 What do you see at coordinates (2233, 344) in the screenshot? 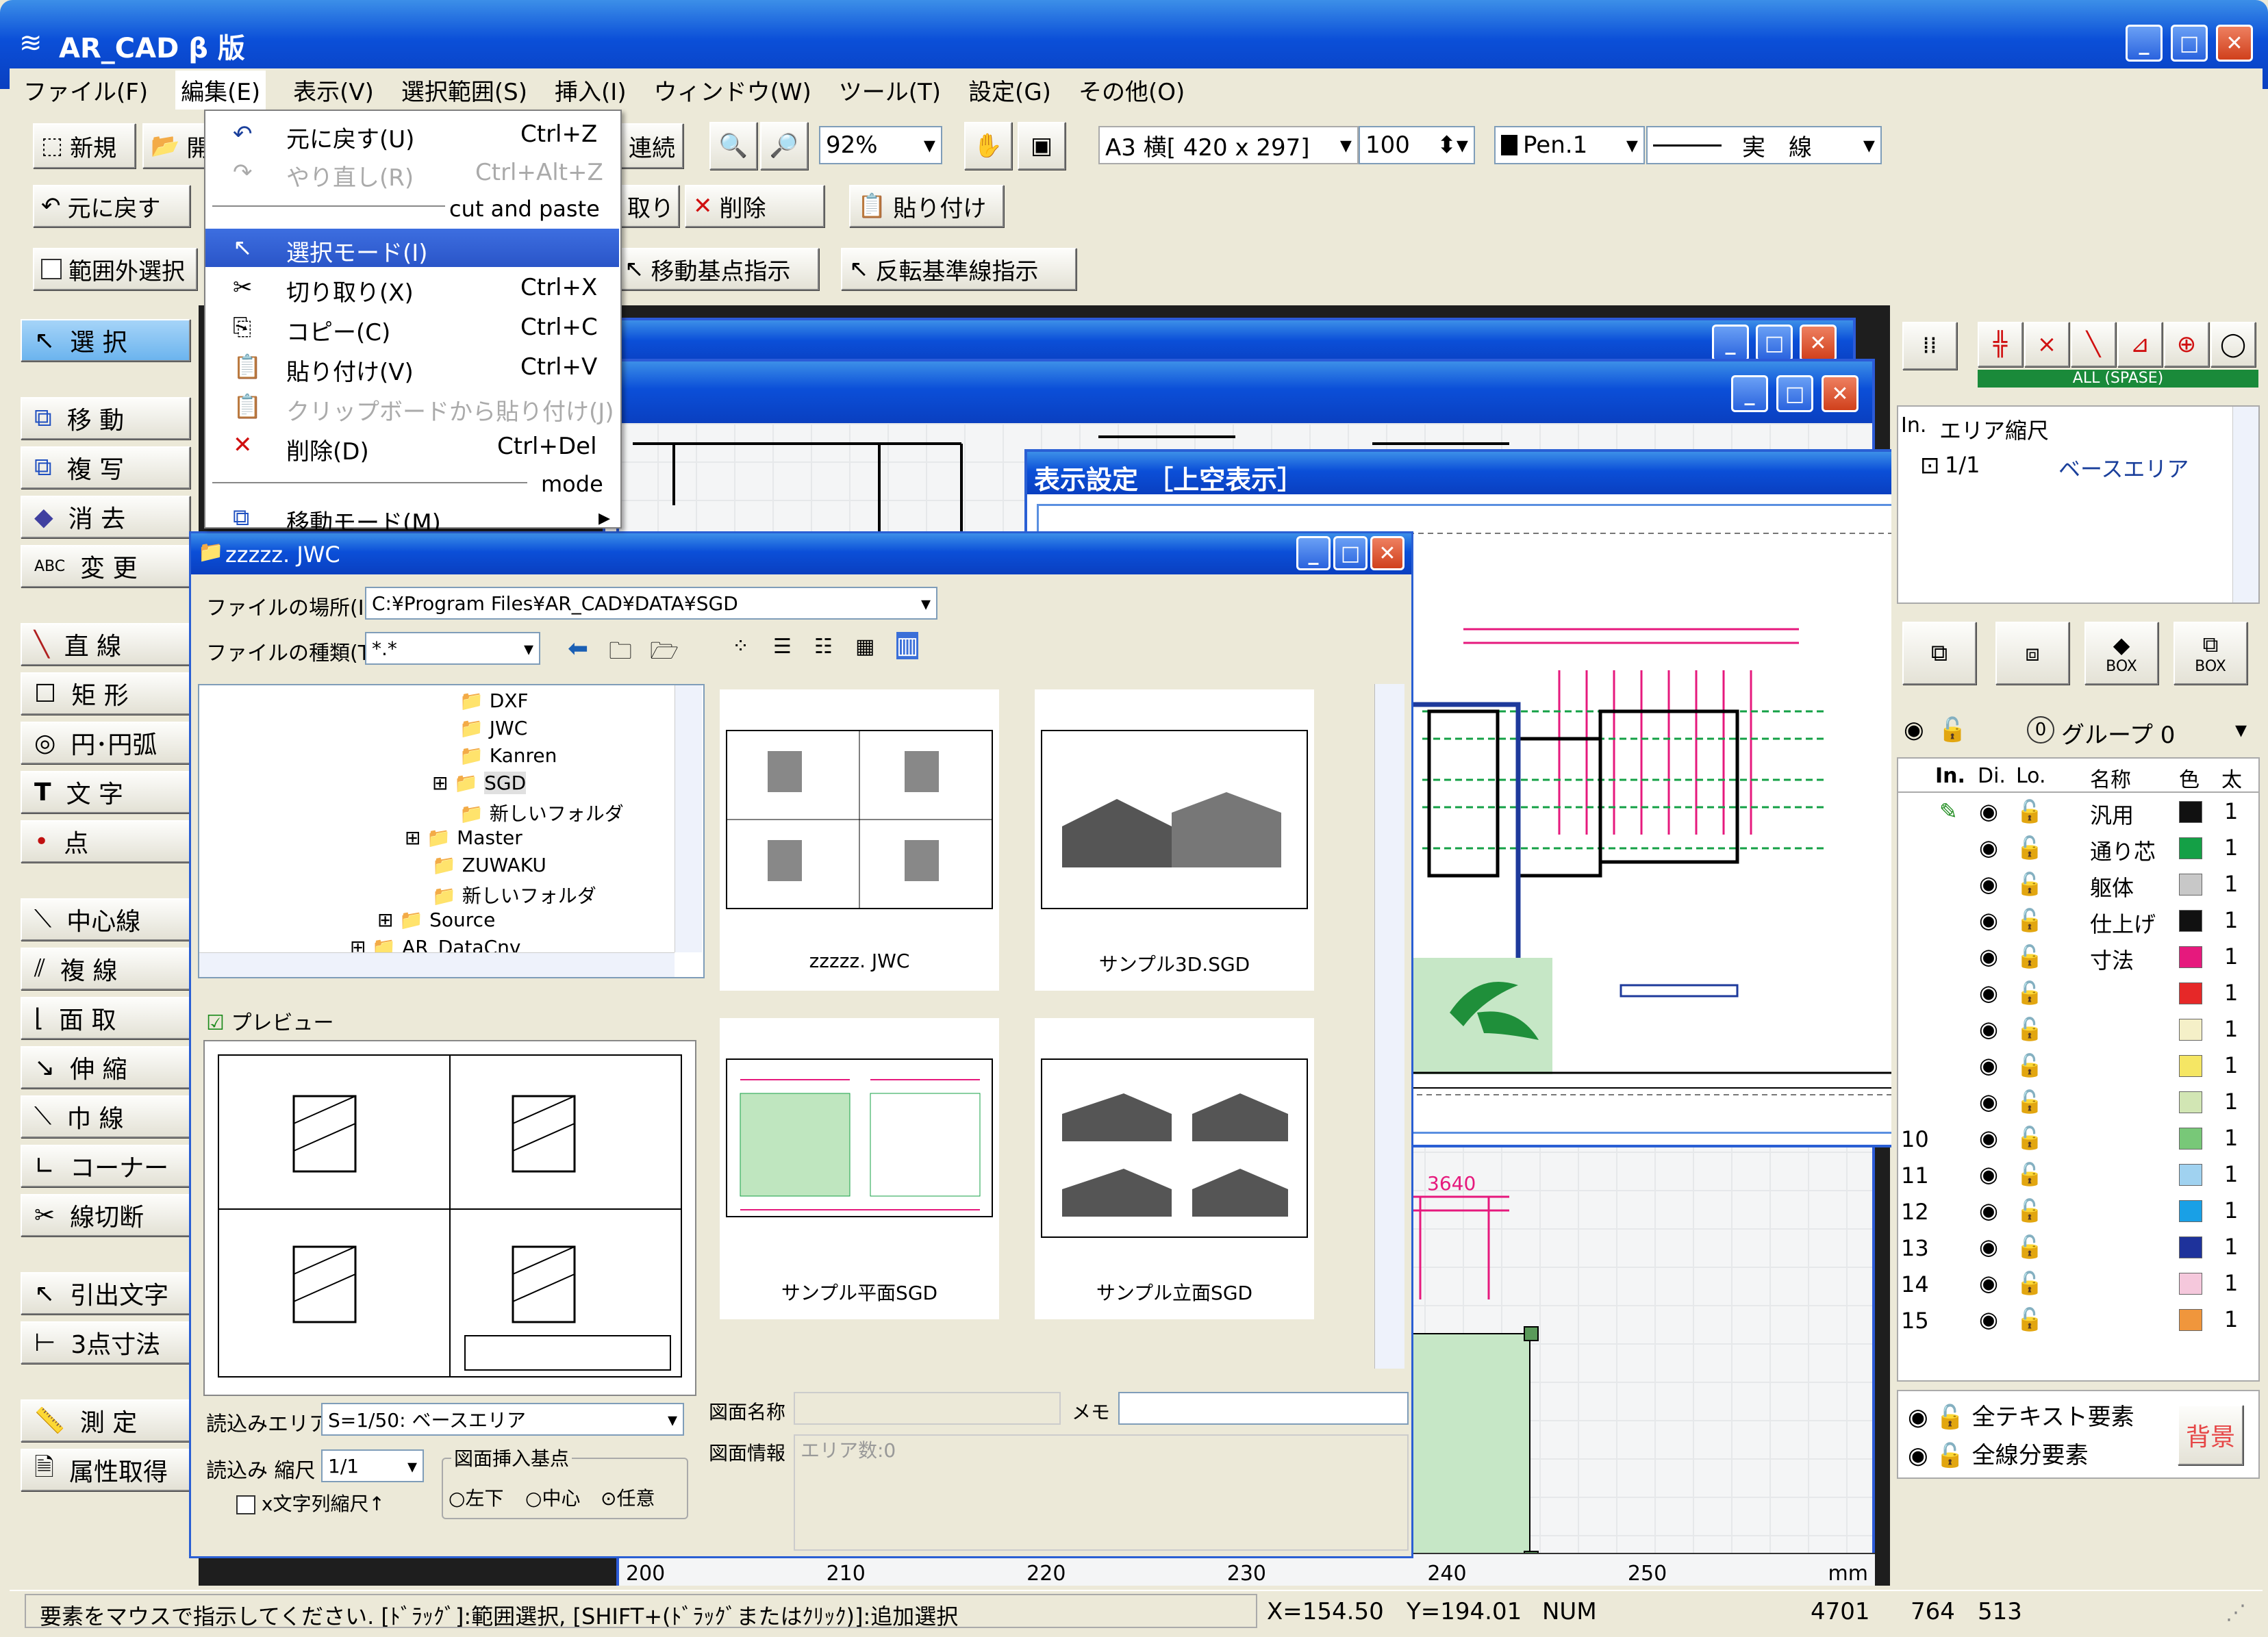
I see `snap-tangent-button: ◯` at bounding box center [2233, 344].